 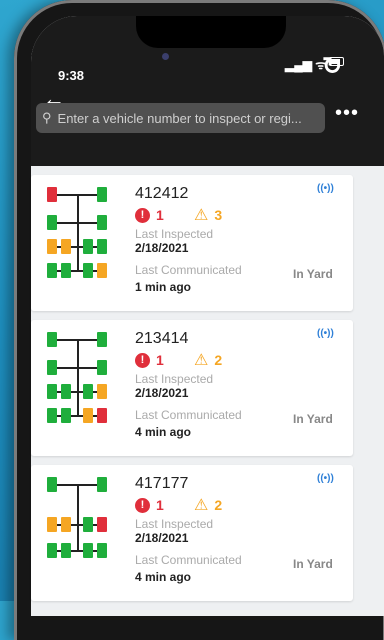 What do you see at coordinates (162, 483) in the screenshot?
I see `vehicle-number: 417177` at bounding box center [162, 483].